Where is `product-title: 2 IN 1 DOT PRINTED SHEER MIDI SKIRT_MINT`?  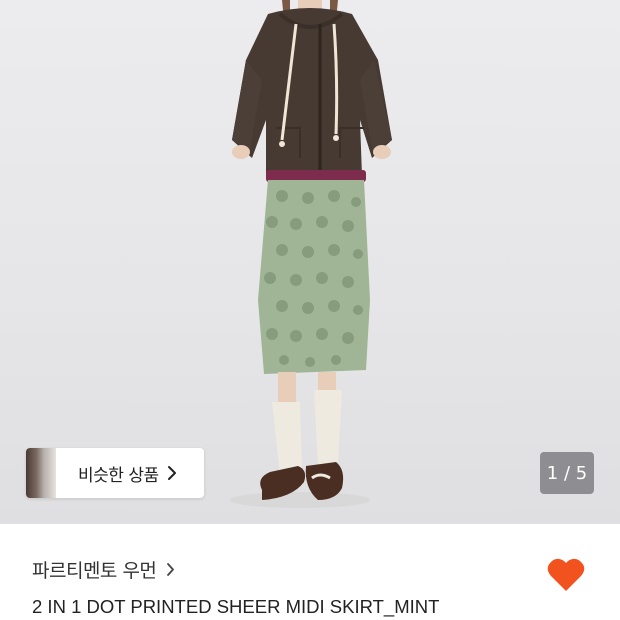 product-title: 2 IN 1 DOT PRINTED SHEER MIDI SKIRT_MINT is located at coordinates (236, 606).